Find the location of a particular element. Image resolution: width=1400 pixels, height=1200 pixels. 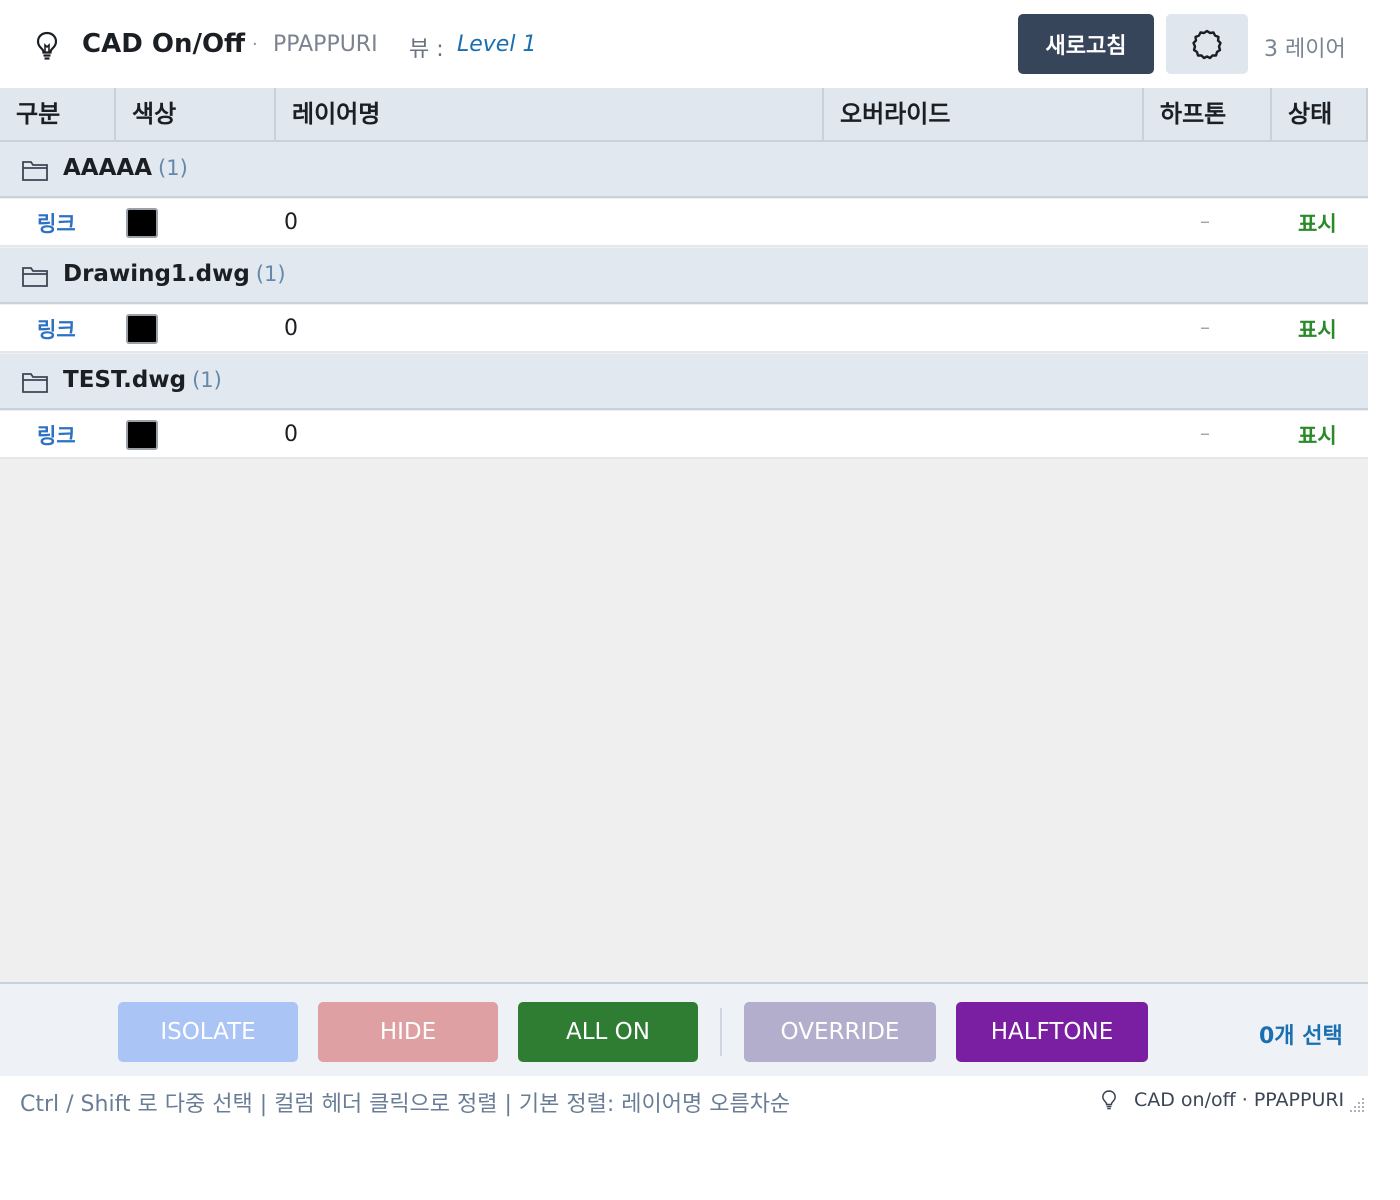

resize-grip-icon is located at coordinates (1355, 1105).